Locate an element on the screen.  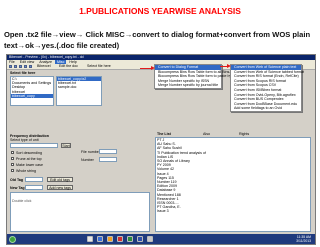
number-field is located at coordinates (108, 159).